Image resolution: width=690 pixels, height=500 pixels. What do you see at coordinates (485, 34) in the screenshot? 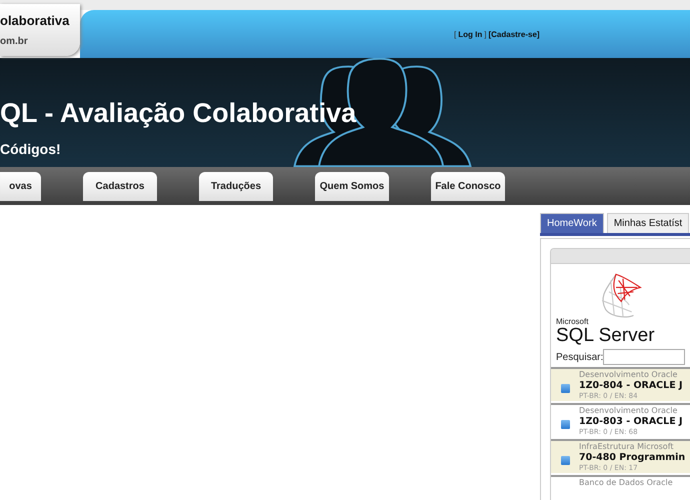
I see `bracket: ]` at bounding box center [485, 34].